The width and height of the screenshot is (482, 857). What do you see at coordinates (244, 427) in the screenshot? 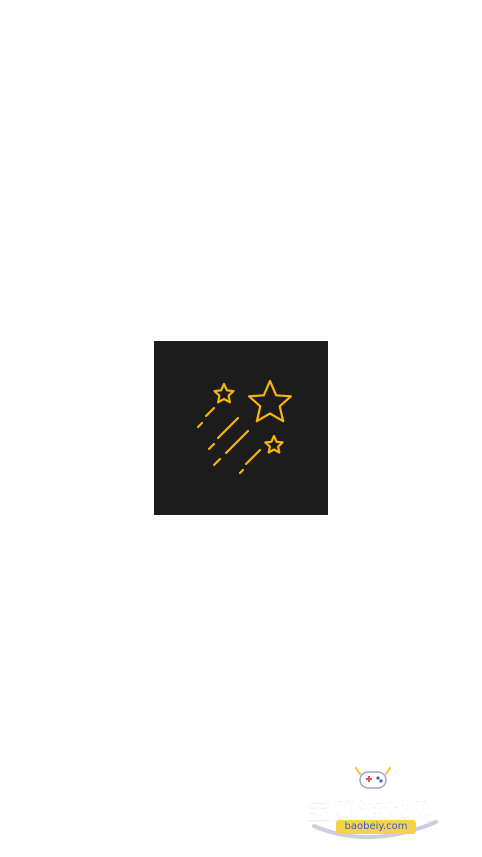
I see `shooting-stars-icon` at bounding box center [244, 427].